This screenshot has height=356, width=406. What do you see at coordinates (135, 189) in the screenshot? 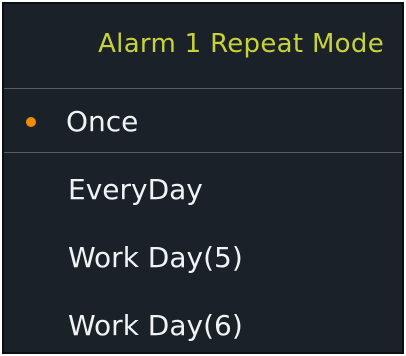
I see `option-label: EveryDay` at bounding box center [135, 189].